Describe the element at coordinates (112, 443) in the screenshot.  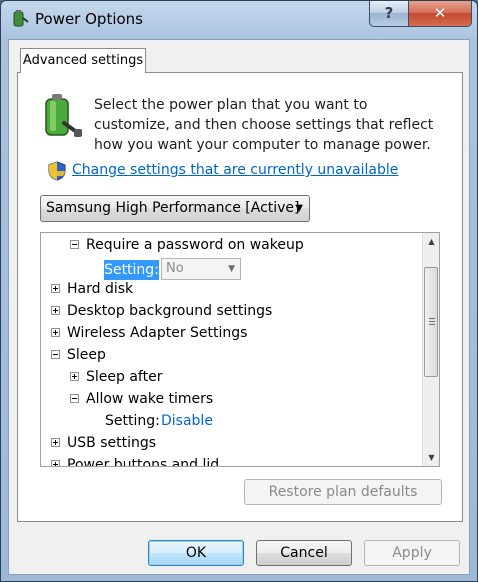
I see `tree-item-label: USB settings` at that location.